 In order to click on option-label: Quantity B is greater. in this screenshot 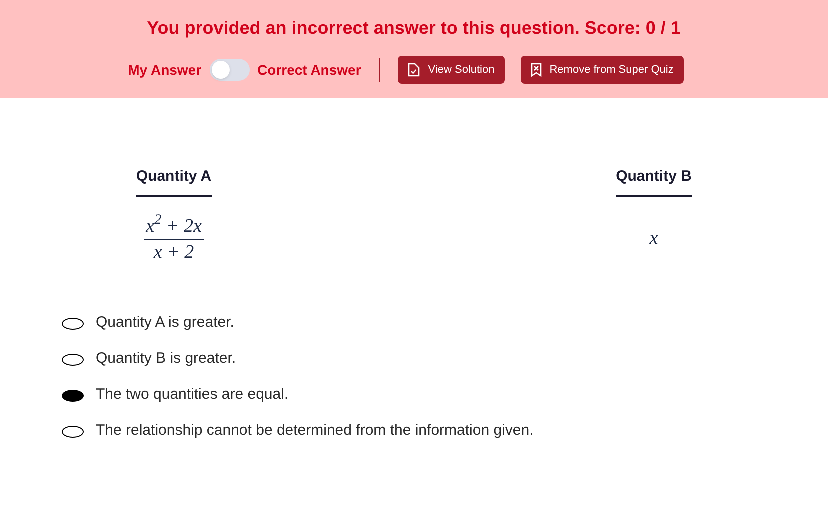, I will do `click(166, 359)`.